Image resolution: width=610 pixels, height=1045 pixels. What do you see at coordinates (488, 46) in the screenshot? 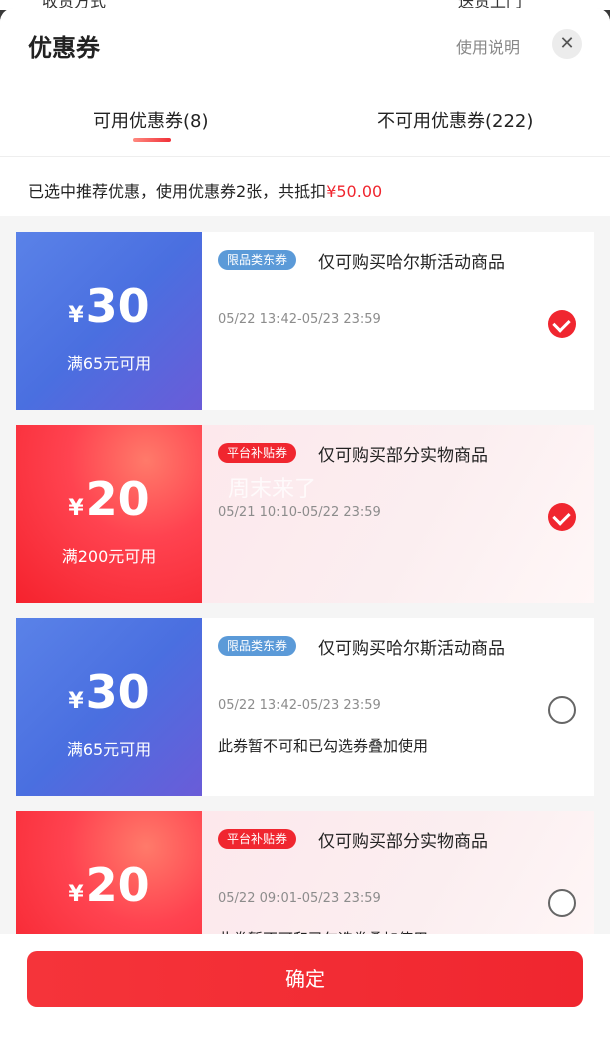
I see `usage-help-link: 使用说明` at bounding box center [488, 46].